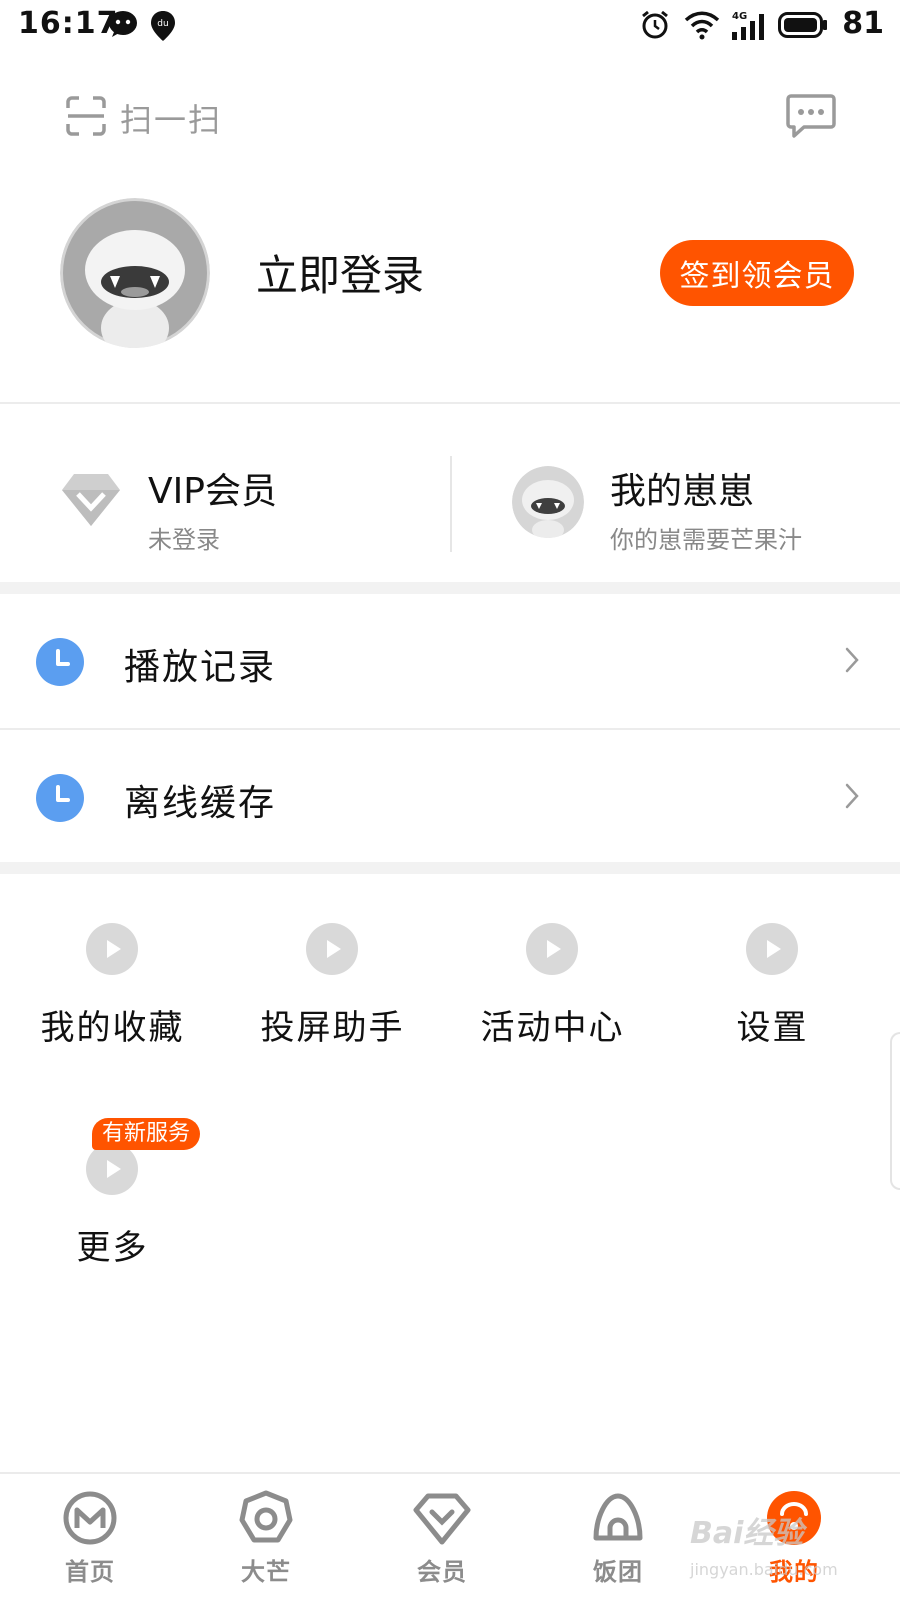 This screenshot has height=1600, width=900. I want to click on divider, so click(450, 403).